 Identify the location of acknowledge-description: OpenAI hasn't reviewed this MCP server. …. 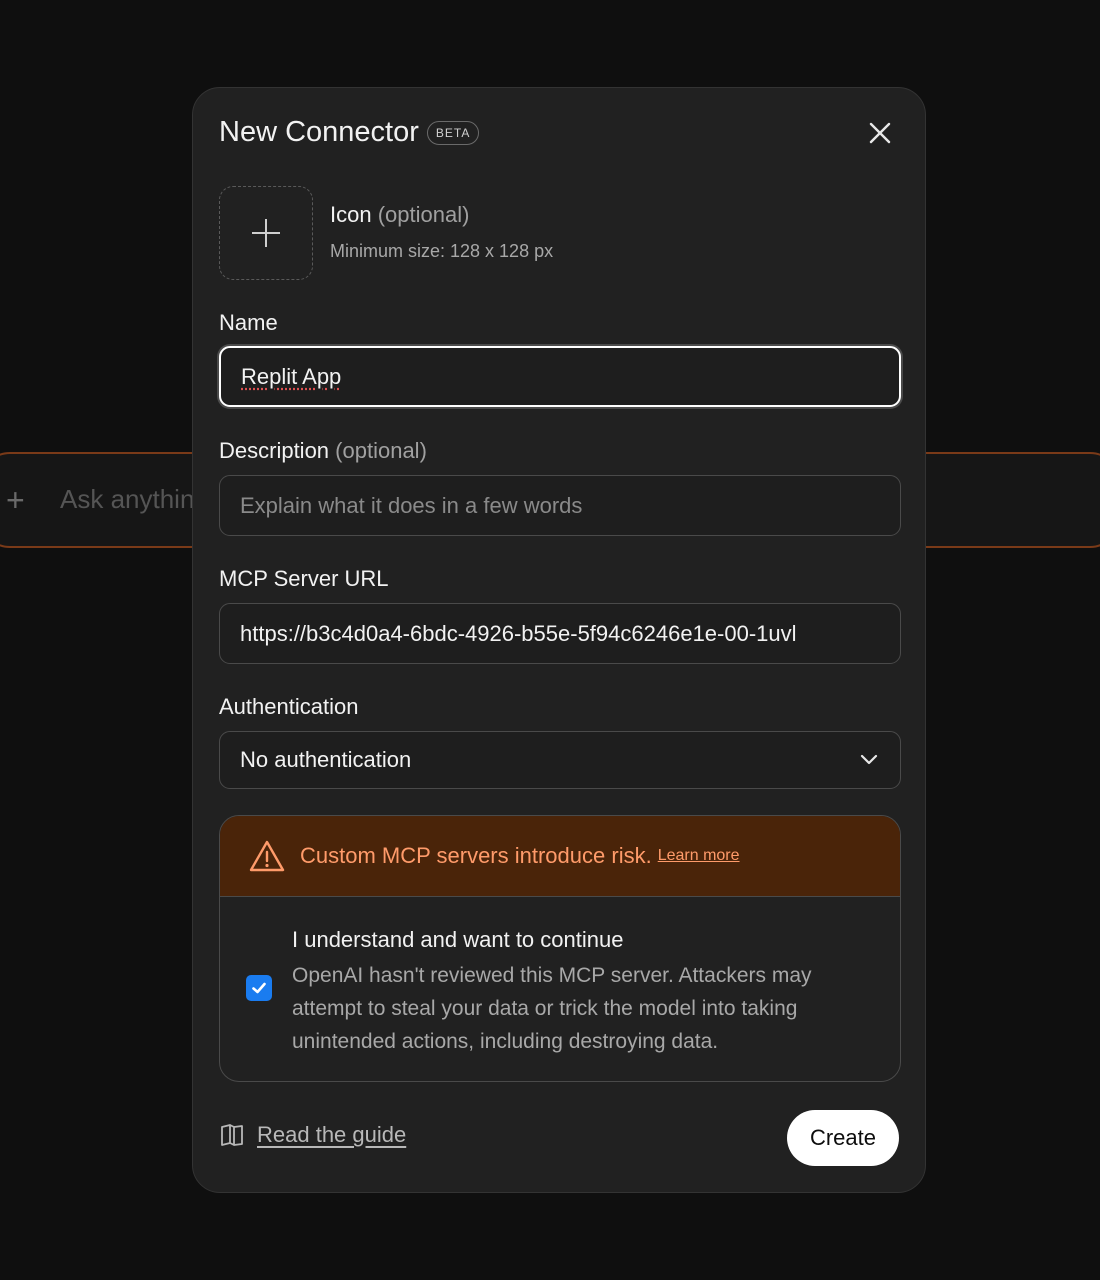
(587, 1008).